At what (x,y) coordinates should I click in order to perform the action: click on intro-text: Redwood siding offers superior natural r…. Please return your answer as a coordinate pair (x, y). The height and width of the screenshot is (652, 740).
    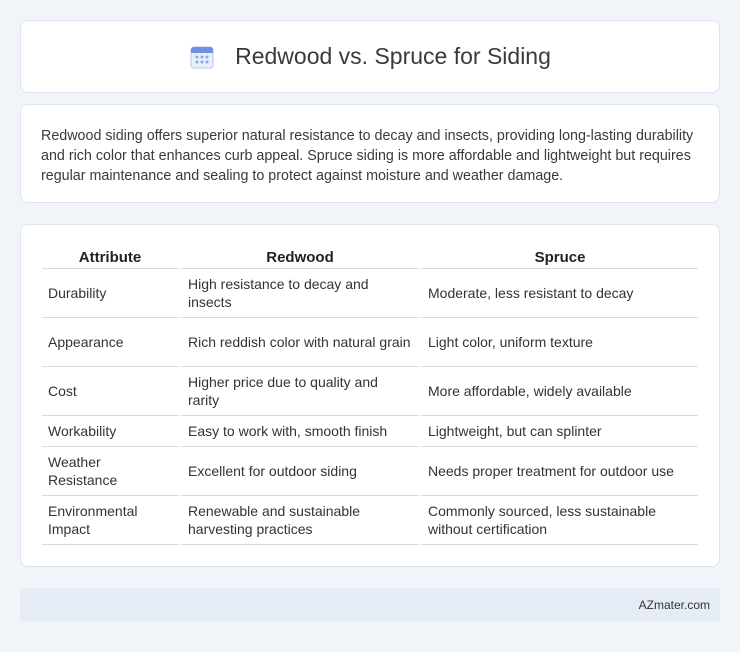
    Looking at the image, I should click on (367, 156).